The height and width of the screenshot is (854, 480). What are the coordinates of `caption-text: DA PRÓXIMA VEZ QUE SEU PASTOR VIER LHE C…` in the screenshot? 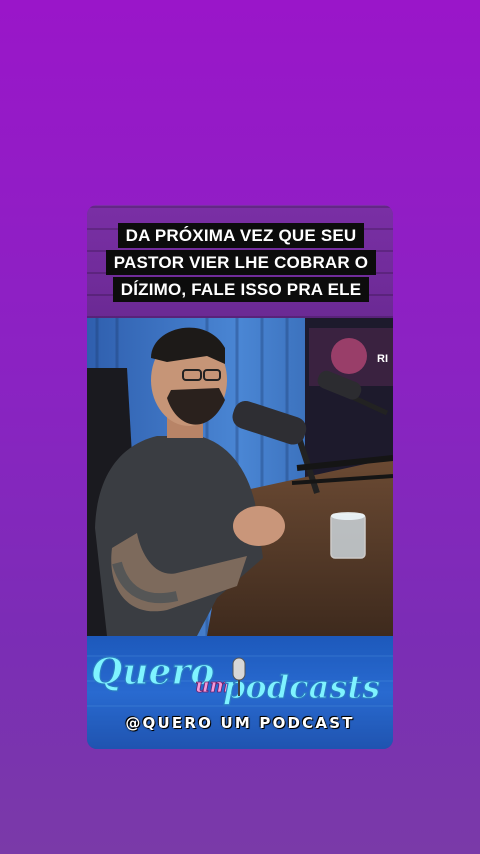 It's located at (241, 262).